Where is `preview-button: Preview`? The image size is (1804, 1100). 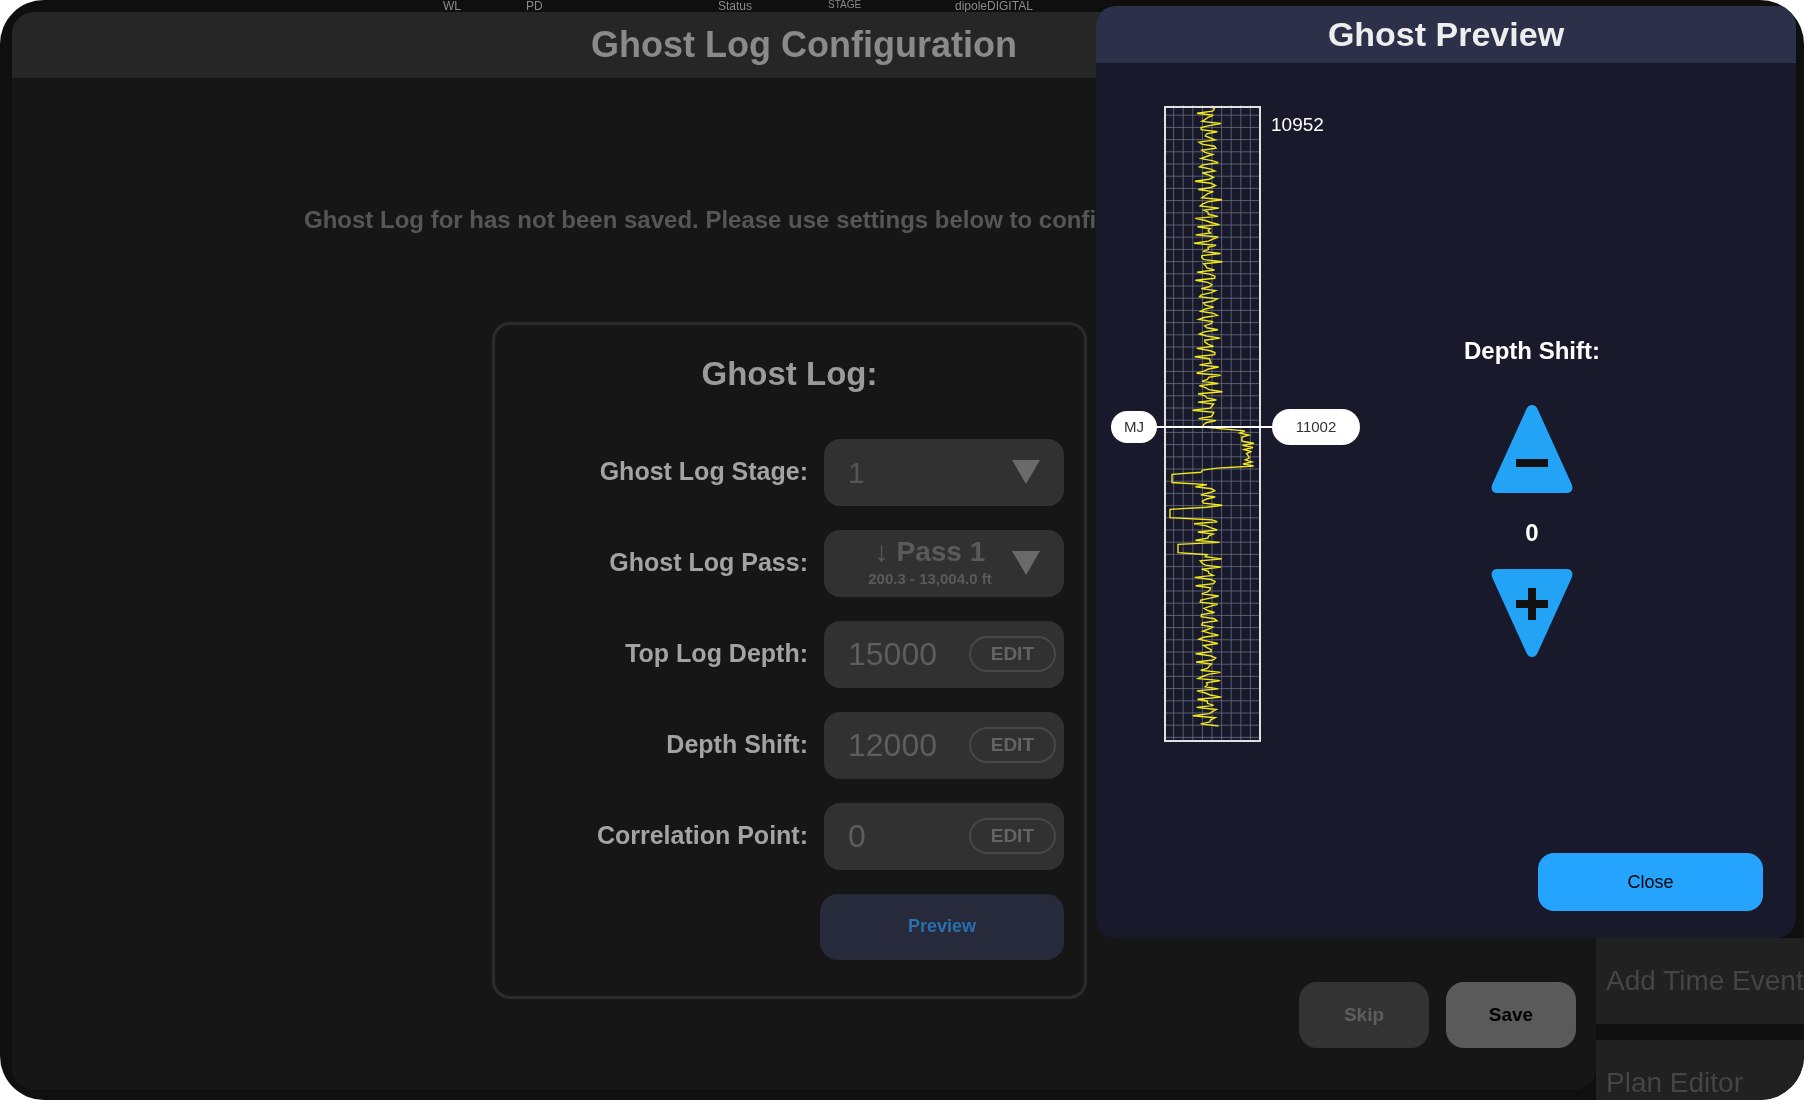
preview-button: Preview is located at coordinates (942, 926).